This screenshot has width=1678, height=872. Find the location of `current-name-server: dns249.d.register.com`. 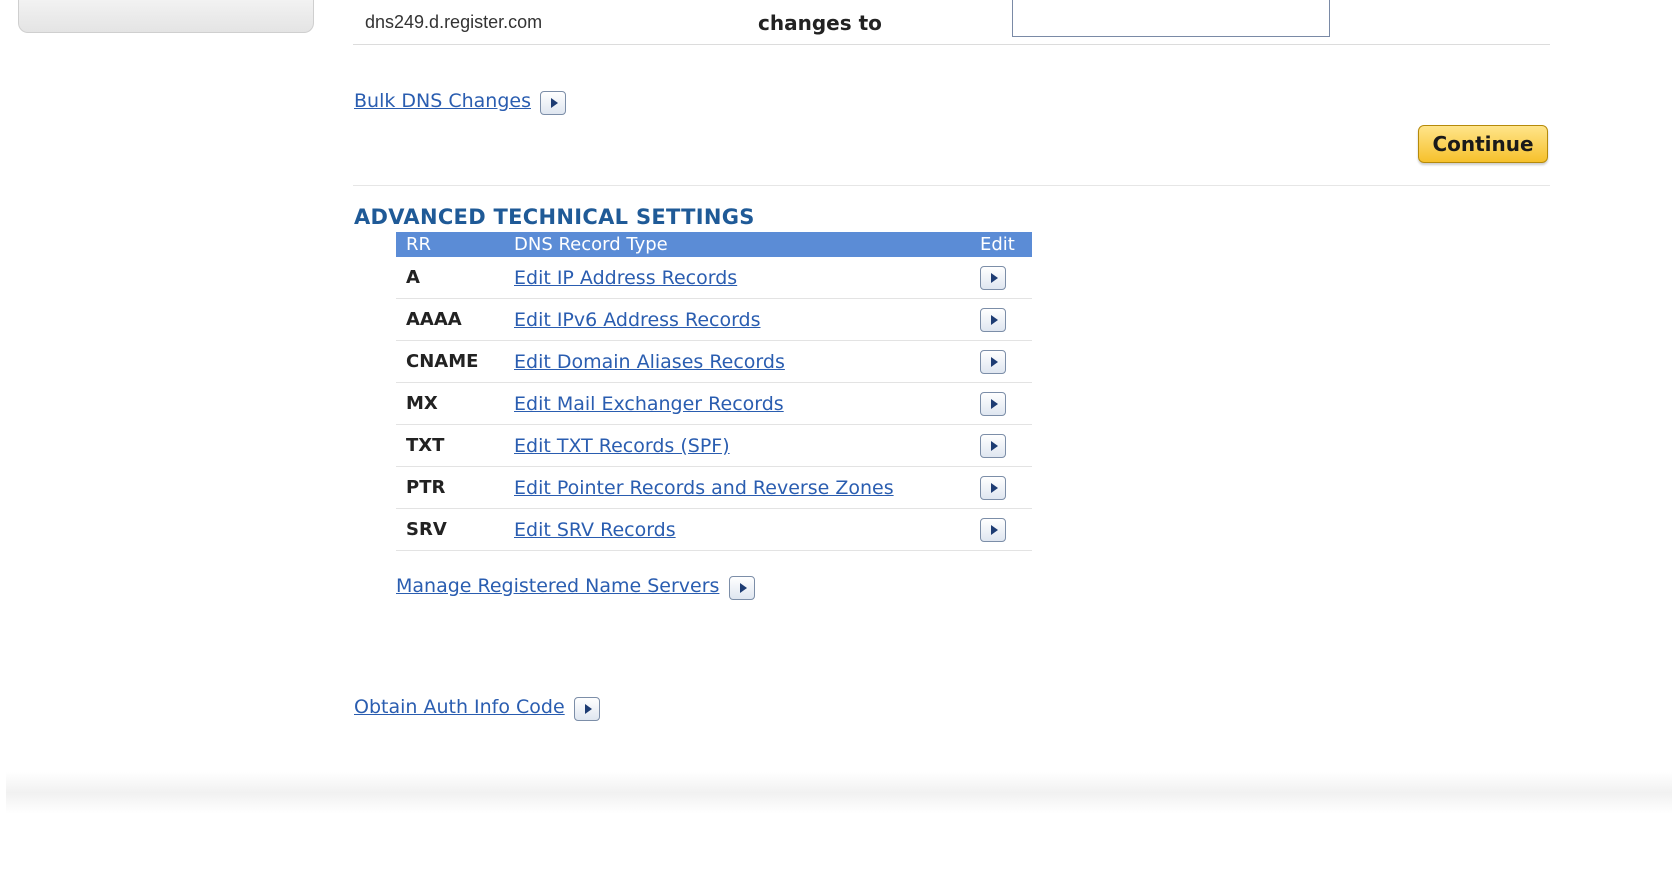

current-name-server: dns249.d.register.com is located at coordinates (454, 22).